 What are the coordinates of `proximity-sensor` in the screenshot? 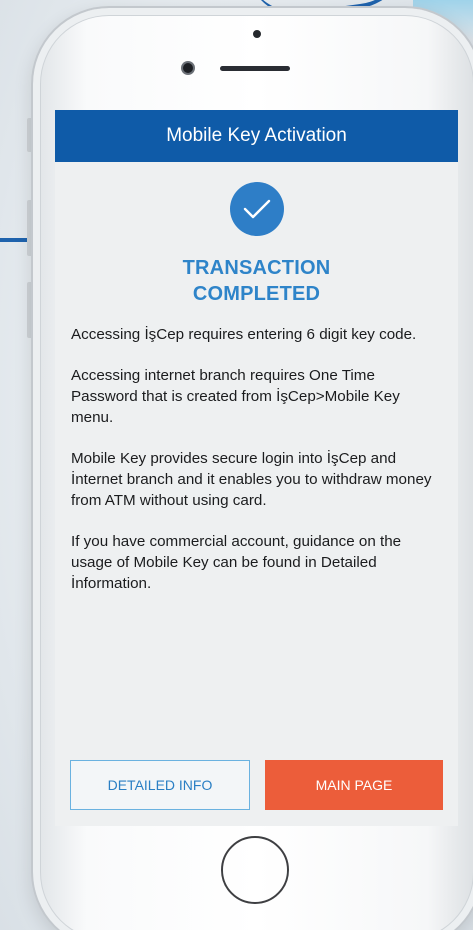 It's located at (257, 34).